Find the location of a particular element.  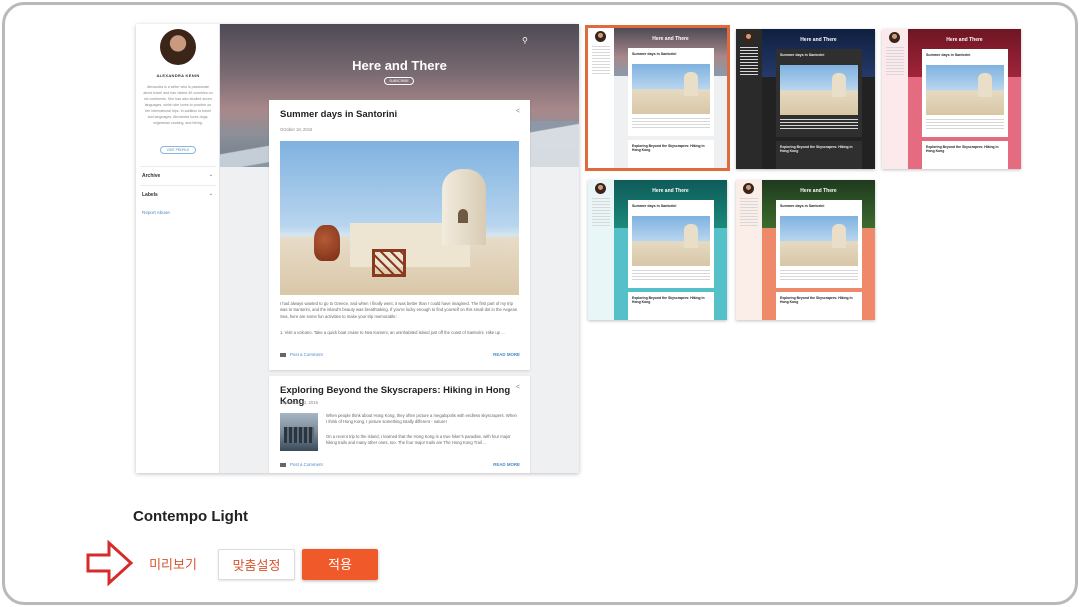

annotation-arrow-icon is located at coordinates (110, 563).